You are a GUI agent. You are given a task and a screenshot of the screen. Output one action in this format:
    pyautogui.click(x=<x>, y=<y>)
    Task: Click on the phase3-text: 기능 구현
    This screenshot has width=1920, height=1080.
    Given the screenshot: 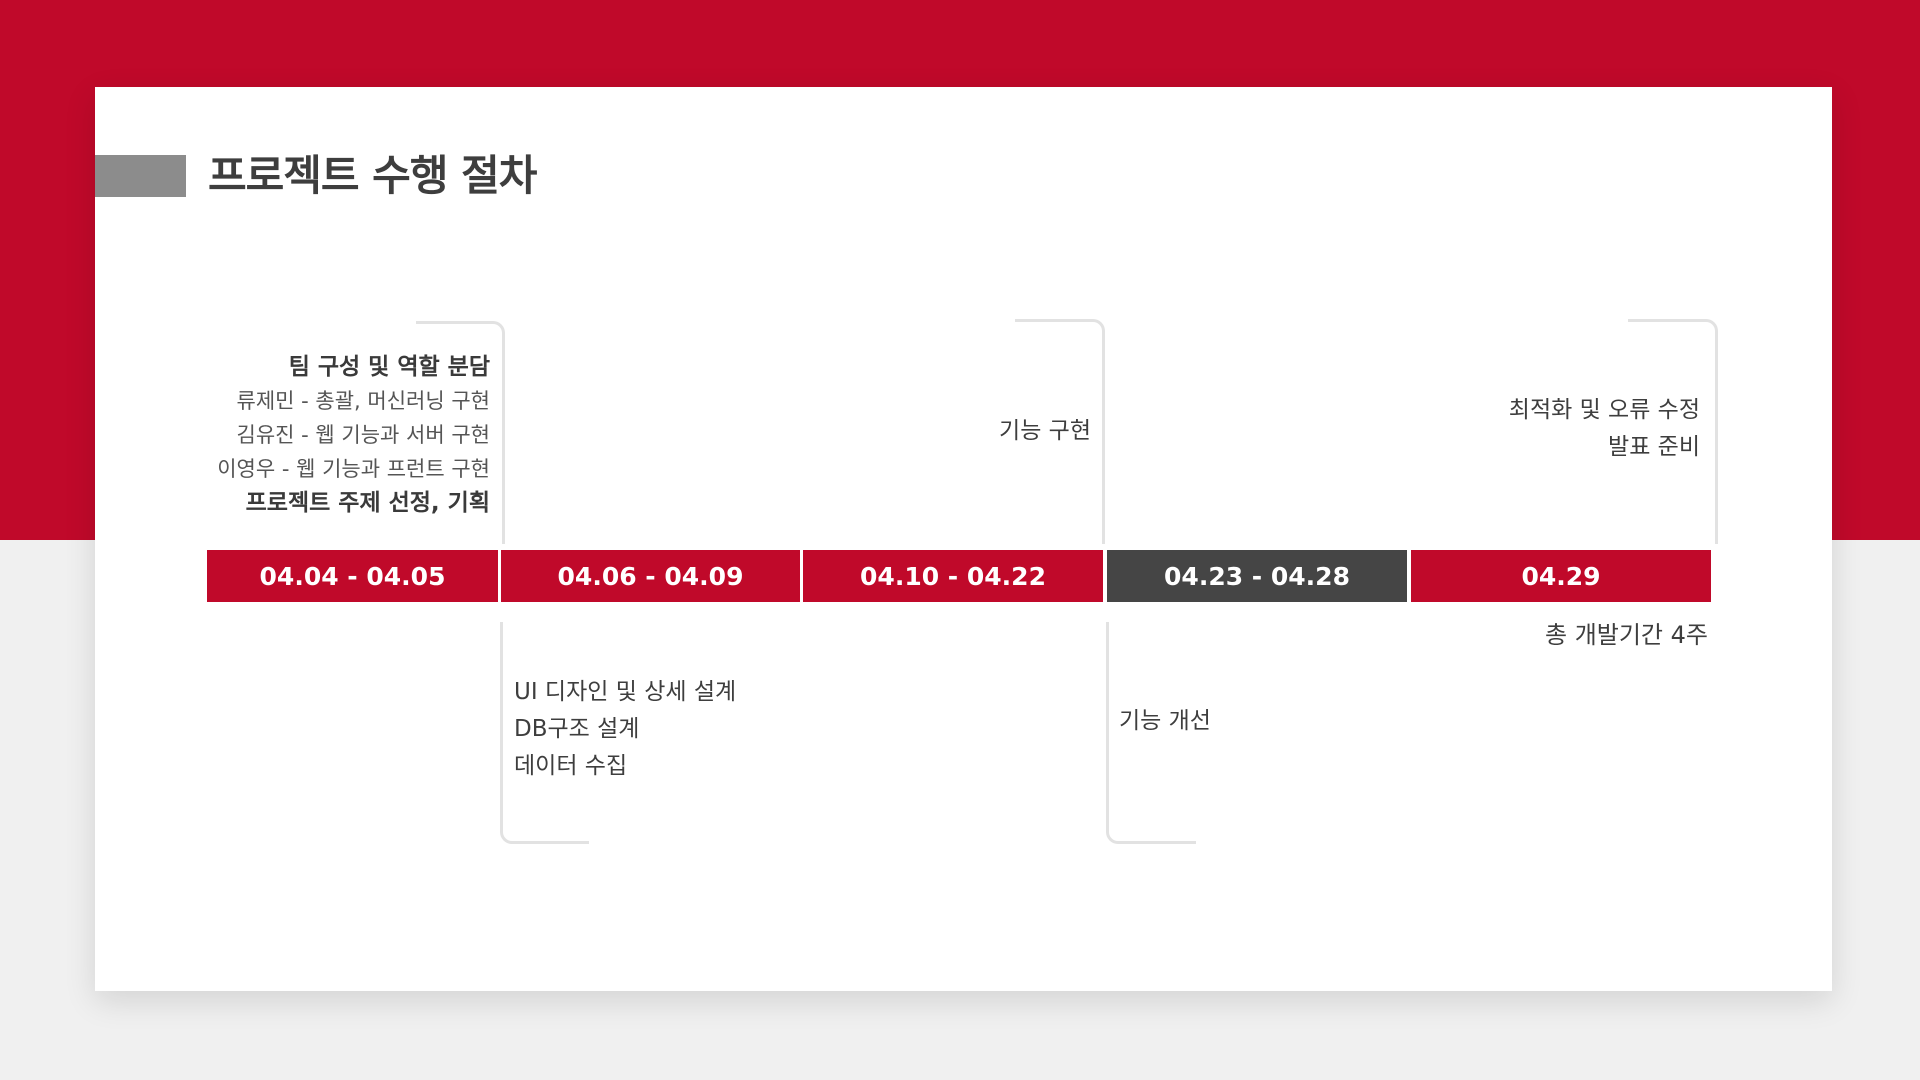 What is the action you would take?
    pyautogui.click(x=1045, y=431)
    